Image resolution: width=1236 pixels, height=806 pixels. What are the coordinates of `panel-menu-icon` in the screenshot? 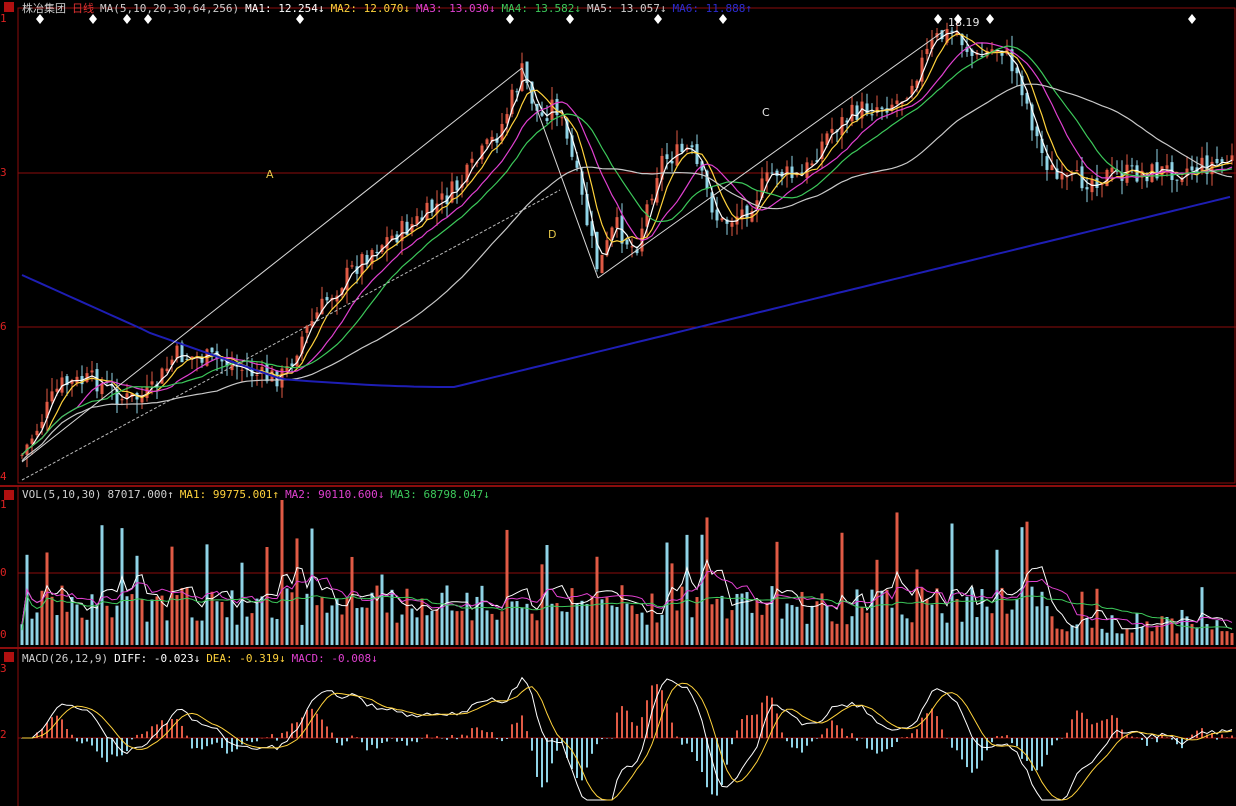 It's located at (9, 7).